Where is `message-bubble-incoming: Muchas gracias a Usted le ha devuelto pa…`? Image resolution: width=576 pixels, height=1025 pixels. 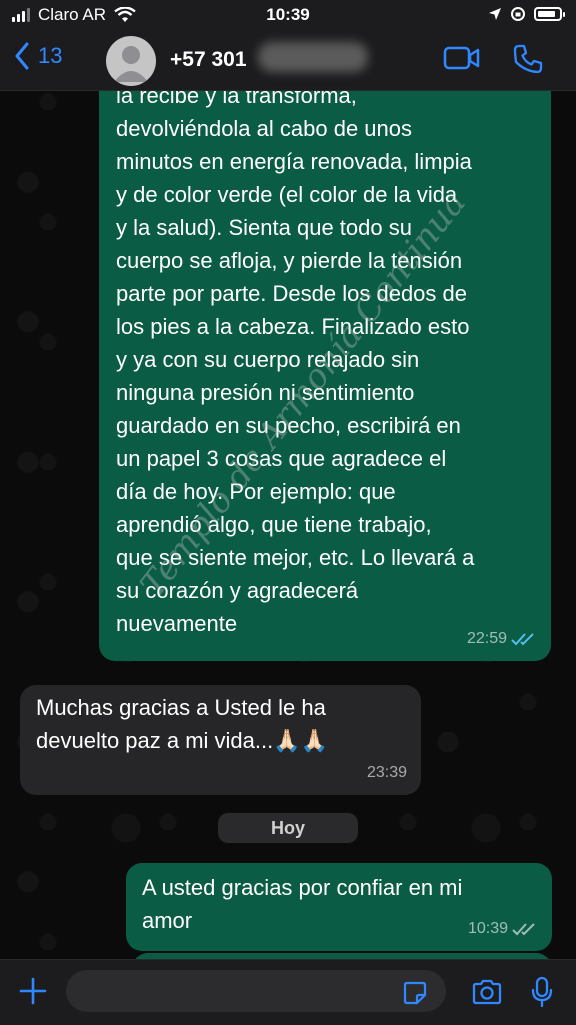 message-bubble-incoming: Muchas gracias a Usted le ha devuelto pa… is located at coordinates (220, 740).